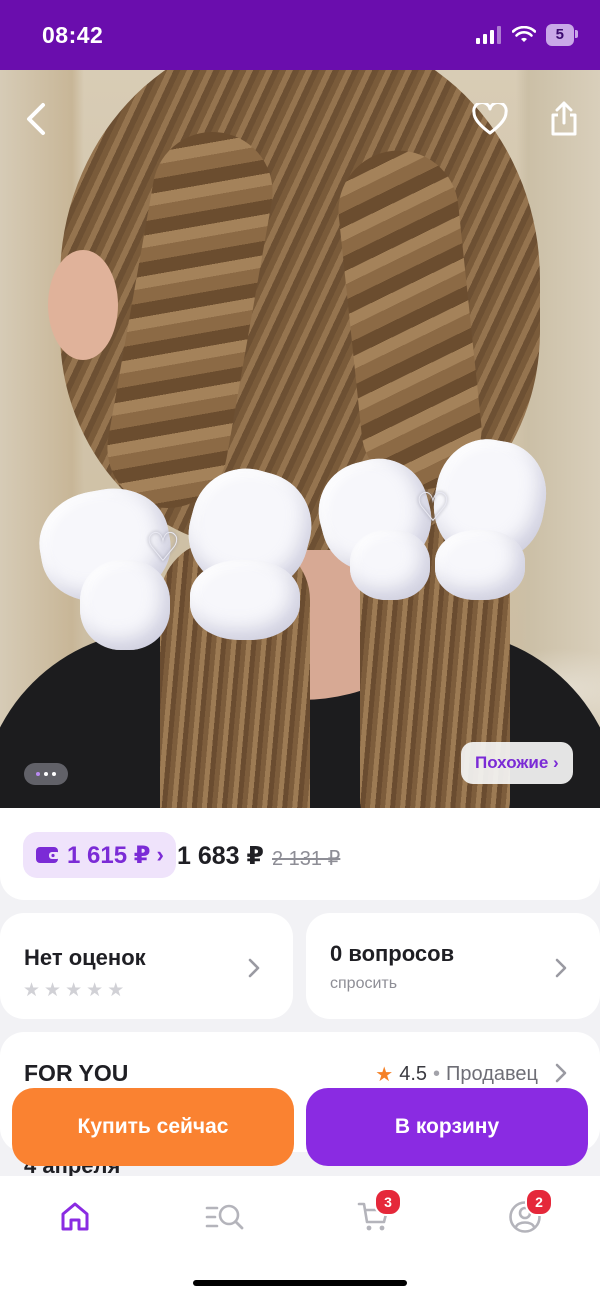 The height and width of the screenshot is (1297, 600). Describe the element at coordinates (539, 1202) in the screenshot. I see `profile-badge: 2` at that location.